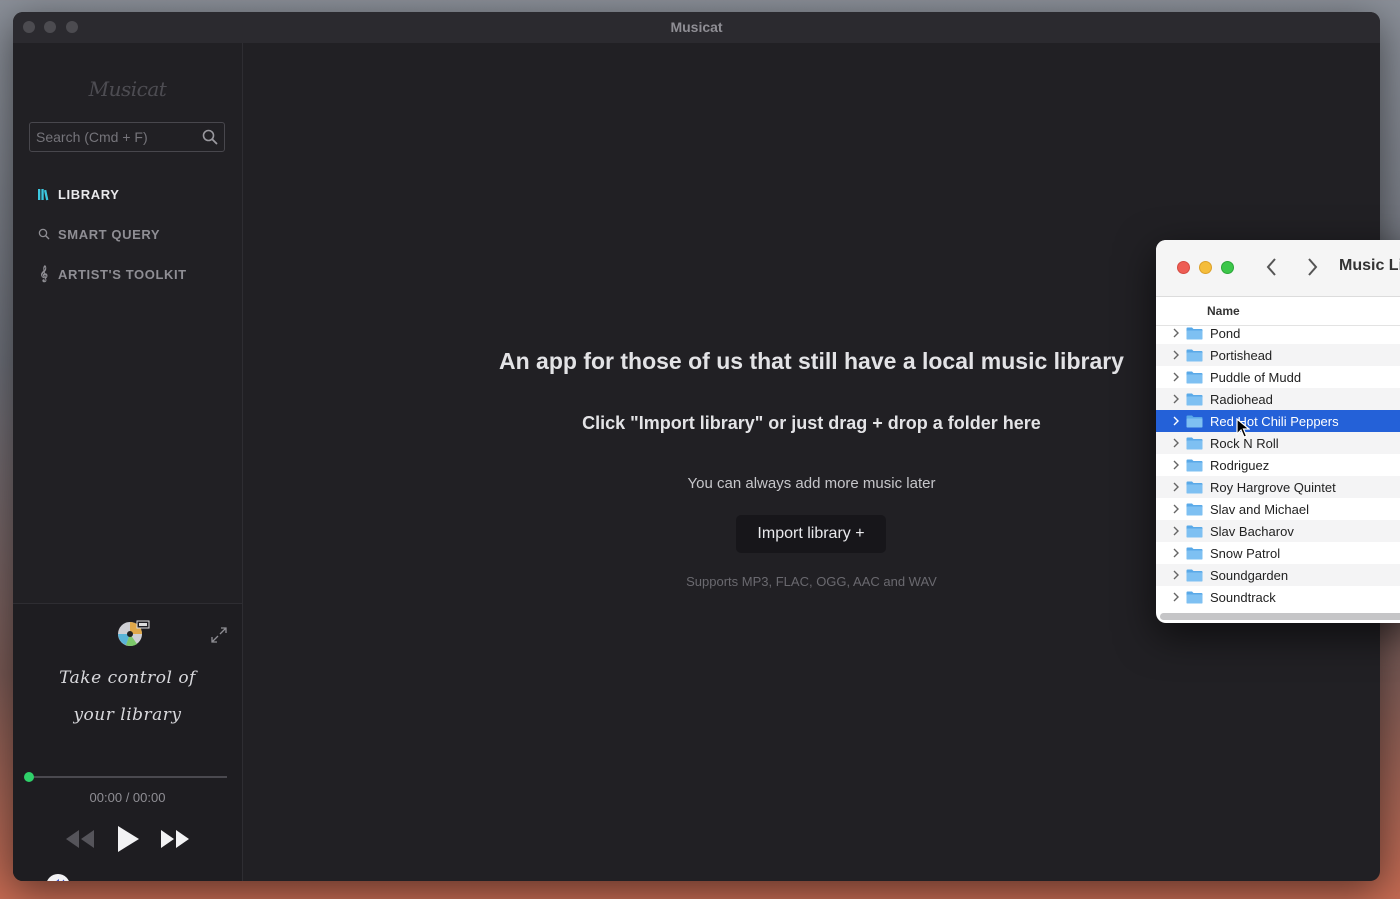  I want to click on finder-title: Music Li, so click(1369, 265).